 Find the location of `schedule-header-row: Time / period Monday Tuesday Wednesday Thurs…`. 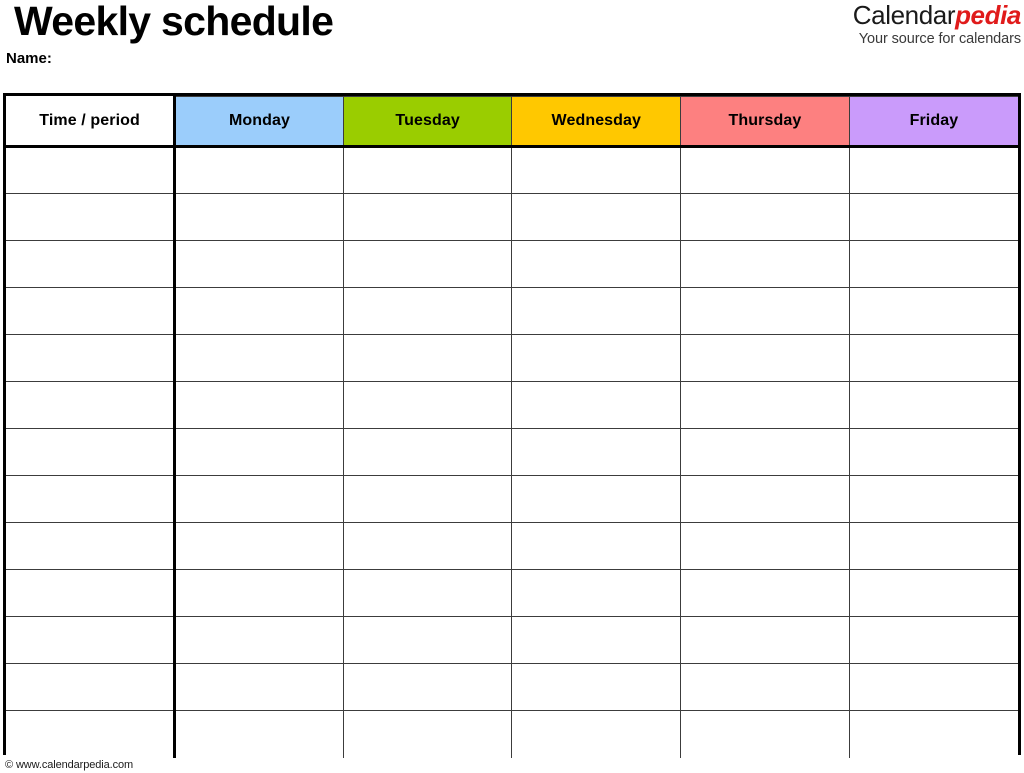

schedule-header-row: Time / period Monday Tuesday Wednesday Thurs… is located at coordinates (512, 122).